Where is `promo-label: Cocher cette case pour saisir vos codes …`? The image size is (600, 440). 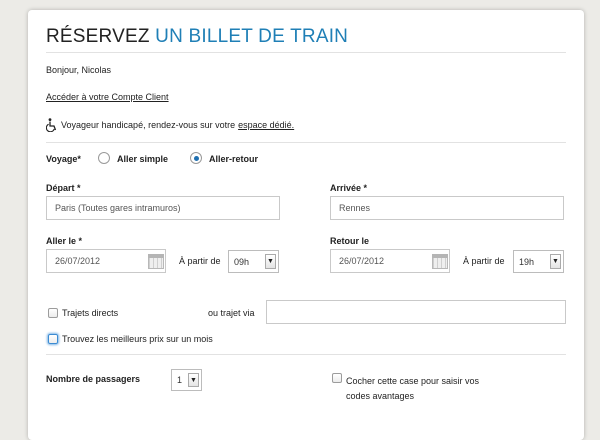 promo-label: Cocher cette case pour saisir vos codes … is located at coordinates (412, 389).